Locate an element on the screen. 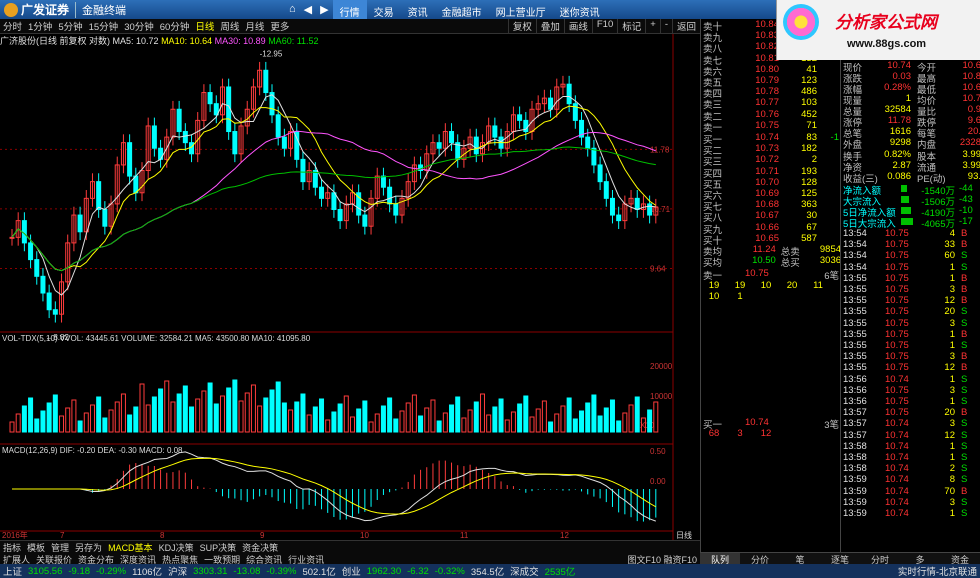 The image size is (980, 578). tick-time: 13:58 is located at coordinates (855, 446).